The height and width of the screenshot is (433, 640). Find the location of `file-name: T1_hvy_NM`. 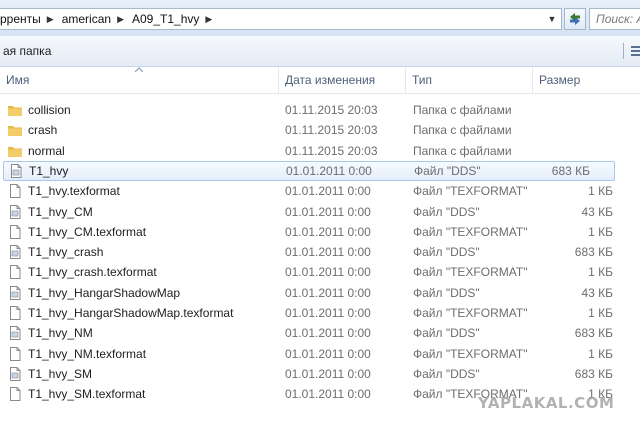

file-name: T1_hvy_NM is located at coordinates (60, 333).